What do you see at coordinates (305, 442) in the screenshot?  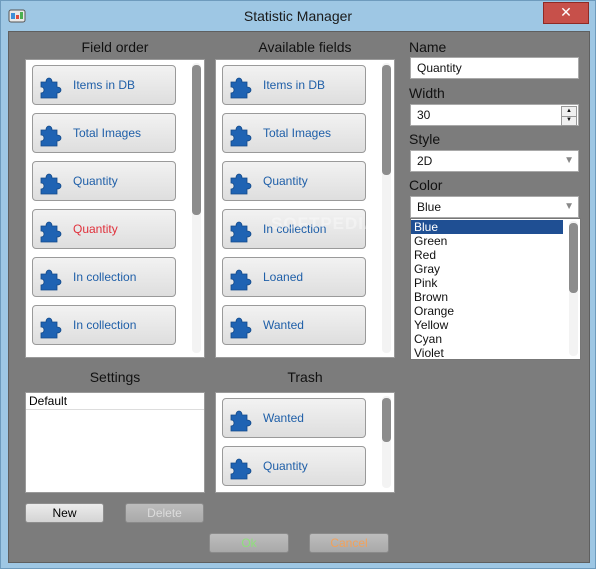 I see `trash-list: Wanted Quantity` at bounding box center [305, 442].